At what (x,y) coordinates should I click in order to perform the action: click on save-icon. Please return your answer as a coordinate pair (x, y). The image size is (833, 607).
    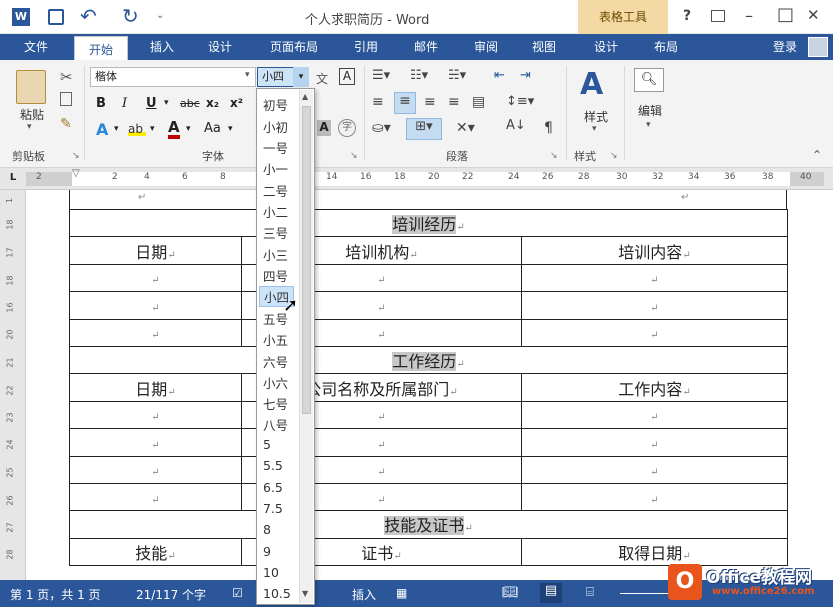
    Looking at the image, I should click on (56, 17).